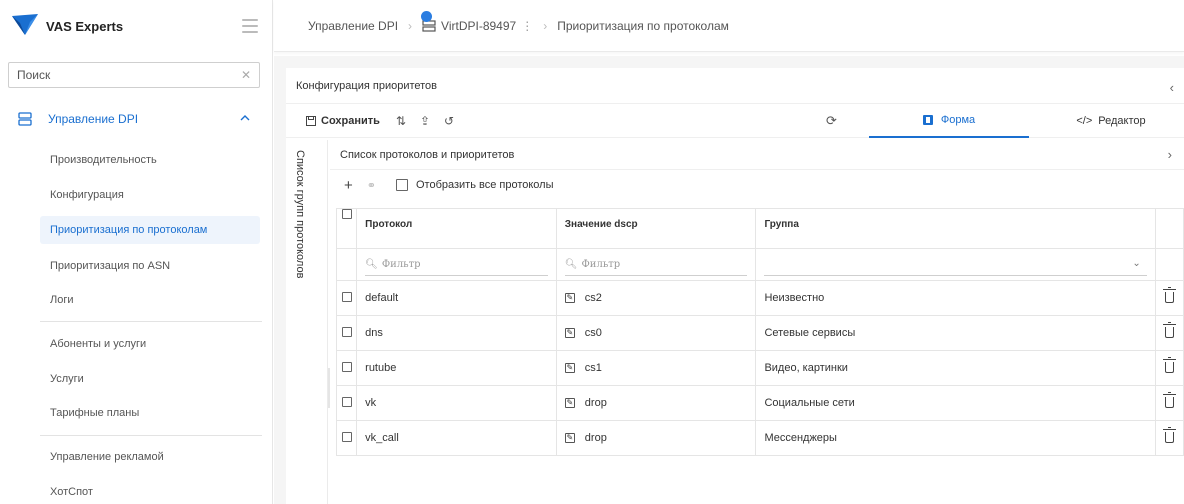 The image size is (1184, 504). What do you see at coordinates (425, 121) in the screenshot?
I see `upload-icon: ⇪` at bounding box center [425, 121].